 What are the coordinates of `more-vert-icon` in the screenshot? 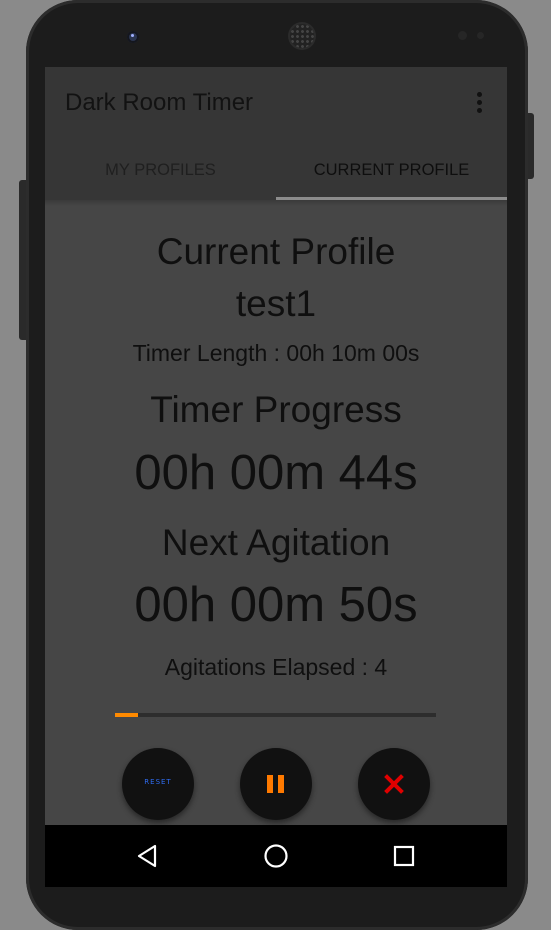 It's located at (479, 104).